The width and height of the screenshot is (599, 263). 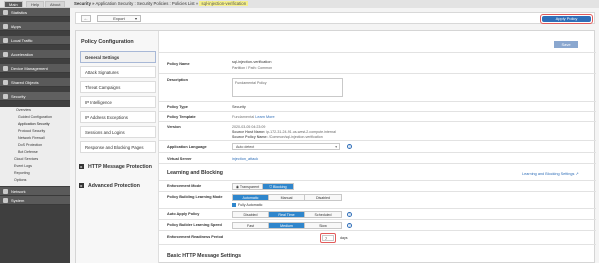 What do you see at coordinates (244, 68) in the screenshot?
I see `partition-label: Partition / Path:` at bounding box center [244, 68].